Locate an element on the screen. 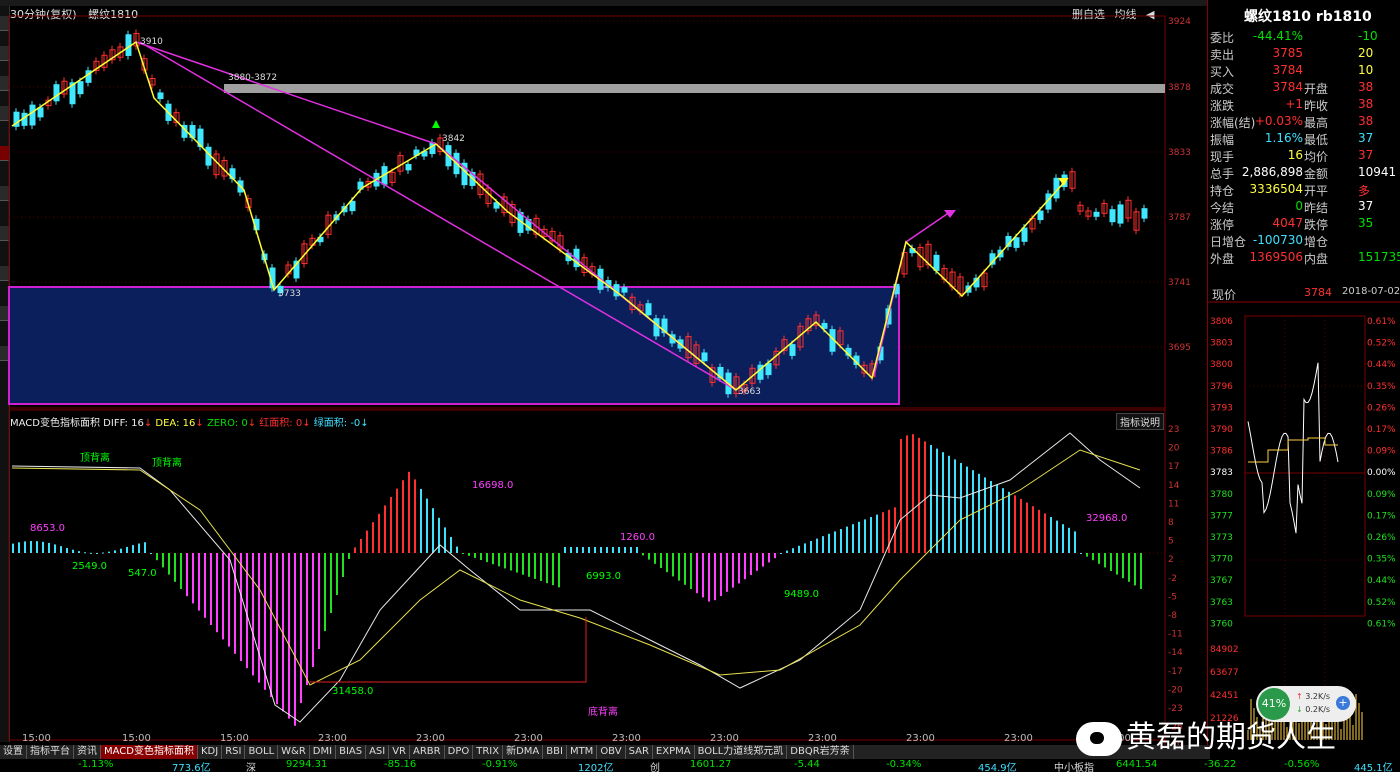 This screenshot has height=772, width=1400. resistance-zone is located at coordinates (694, 88).